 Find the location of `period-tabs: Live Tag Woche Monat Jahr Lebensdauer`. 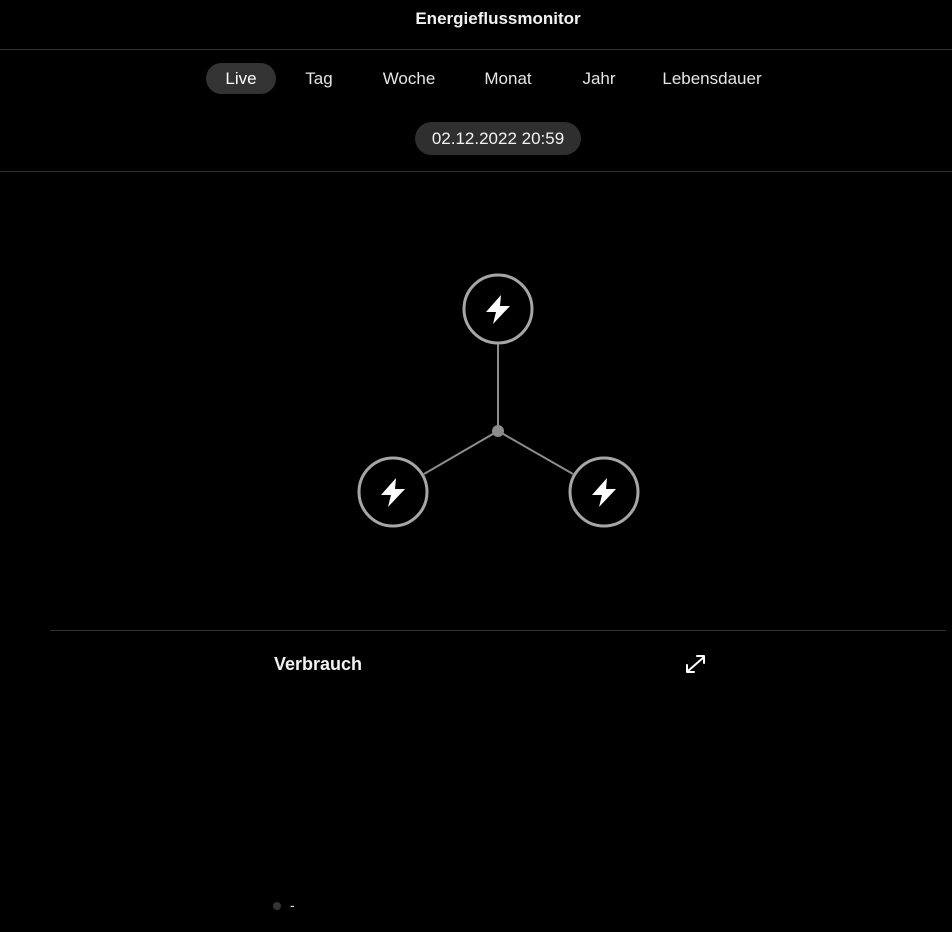

period-tabs: Live Tag Woche Monat Jahr Lebensdauer is located at coordinates (476, 79).